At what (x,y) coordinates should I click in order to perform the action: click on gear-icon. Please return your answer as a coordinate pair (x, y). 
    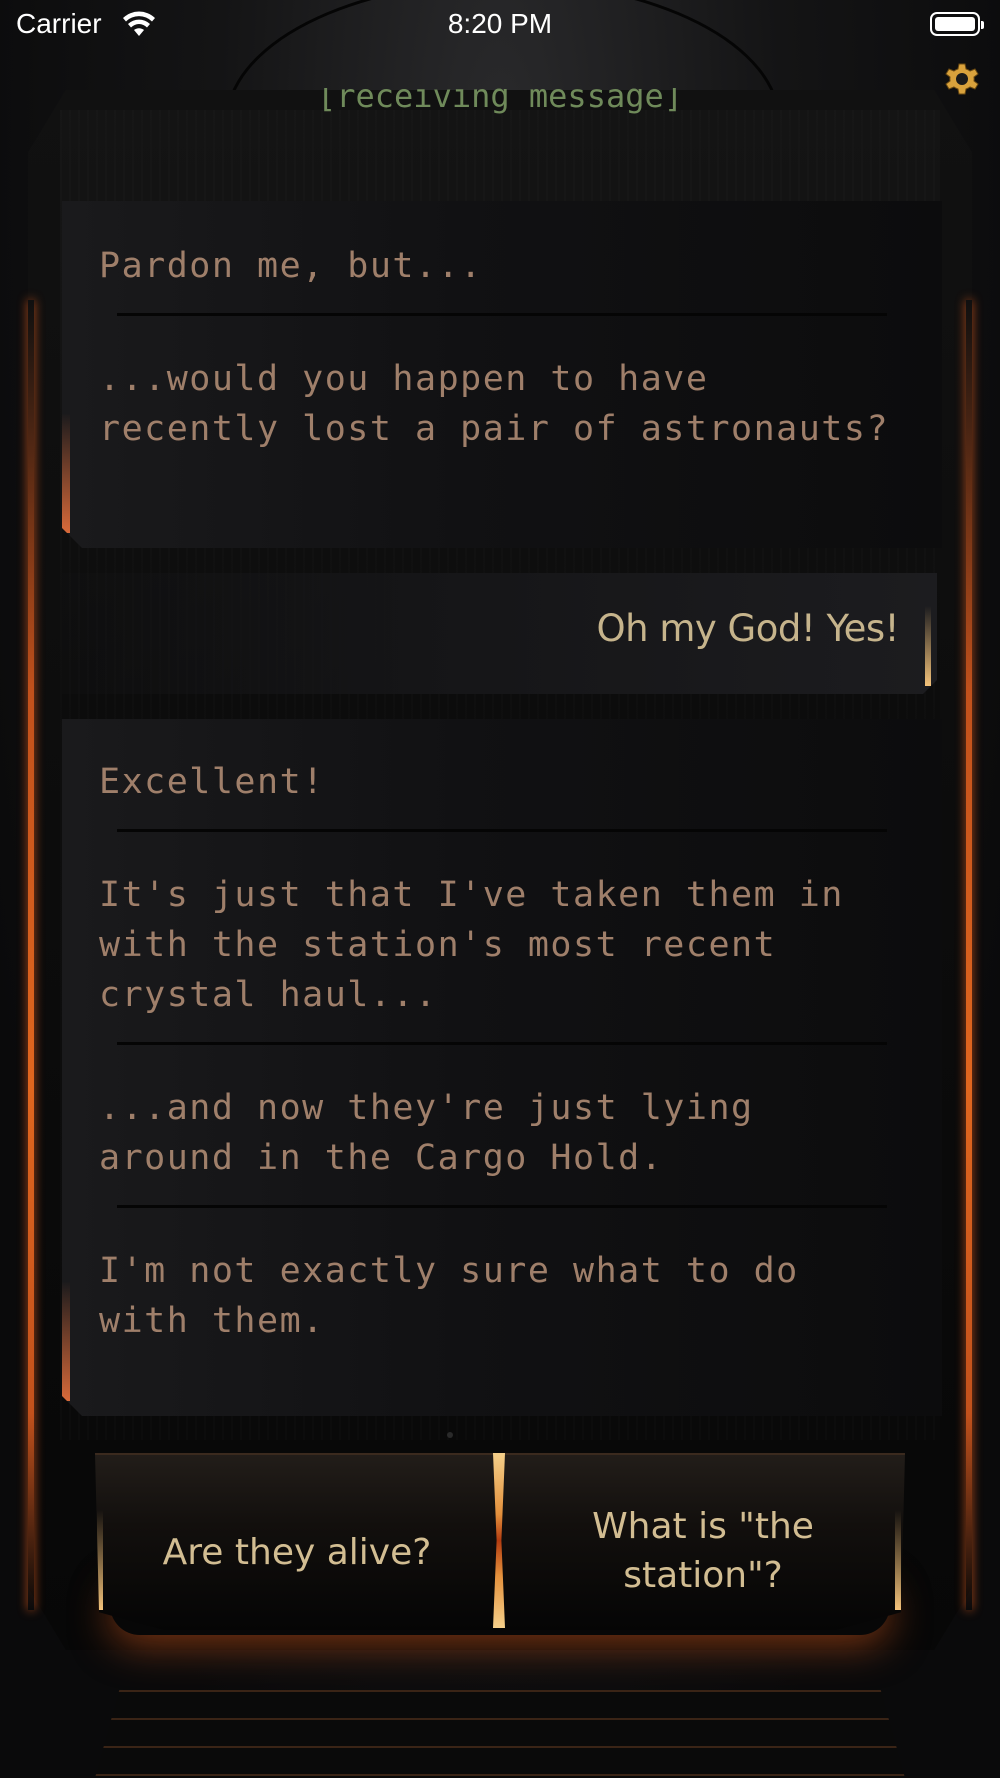
    Looking at the image, I should click on (962, 78).